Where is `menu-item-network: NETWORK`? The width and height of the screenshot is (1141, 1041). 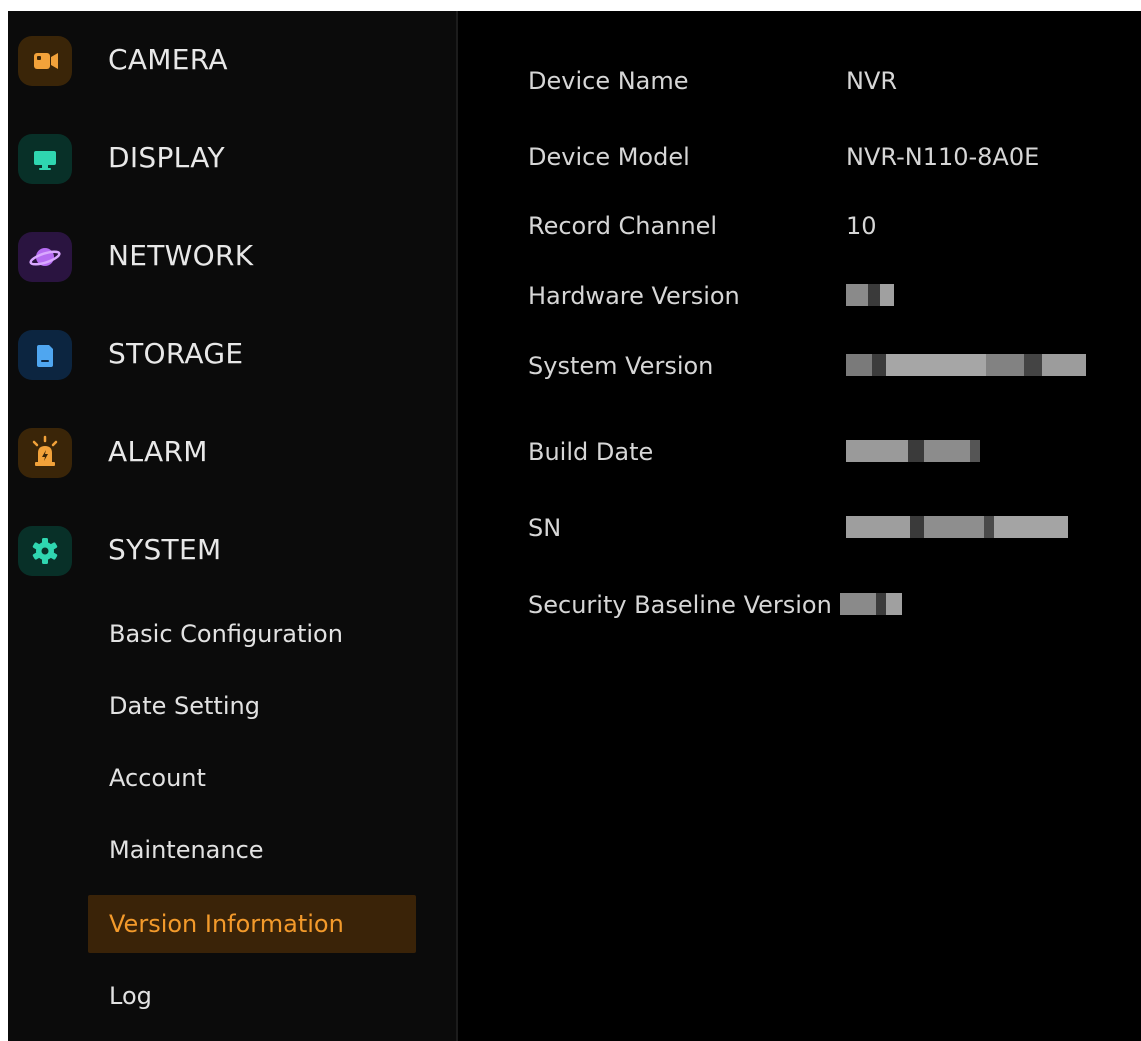
menu-item-network: NETWORK is located at coordinates (232, 256).